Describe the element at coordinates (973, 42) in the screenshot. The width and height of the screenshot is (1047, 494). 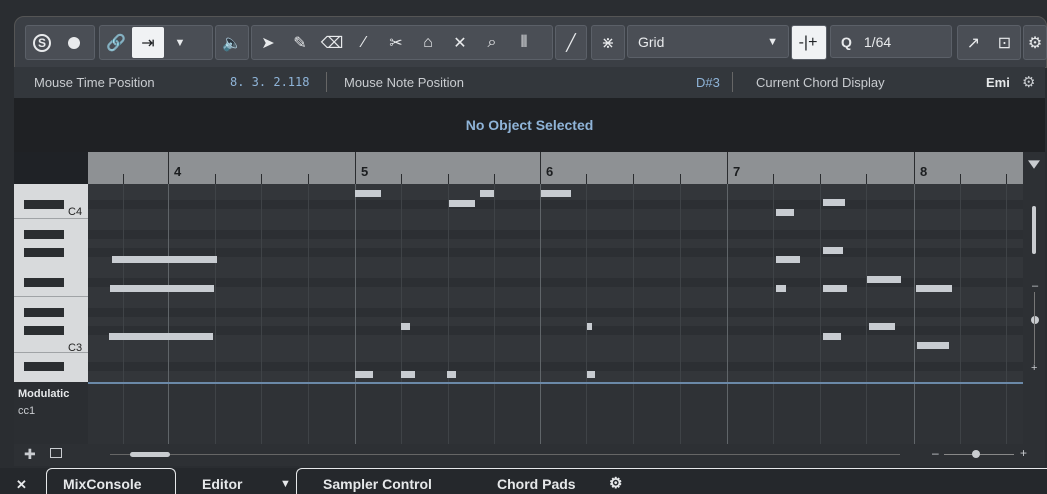
I see `arrow-up-right-icon: ↗` at that location.